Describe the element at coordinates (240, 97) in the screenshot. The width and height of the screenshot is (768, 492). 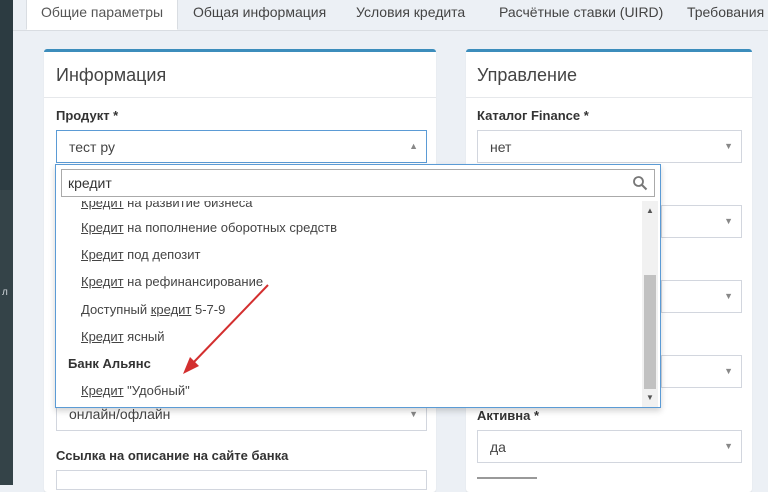
I see `info-panel-divider` at that location.